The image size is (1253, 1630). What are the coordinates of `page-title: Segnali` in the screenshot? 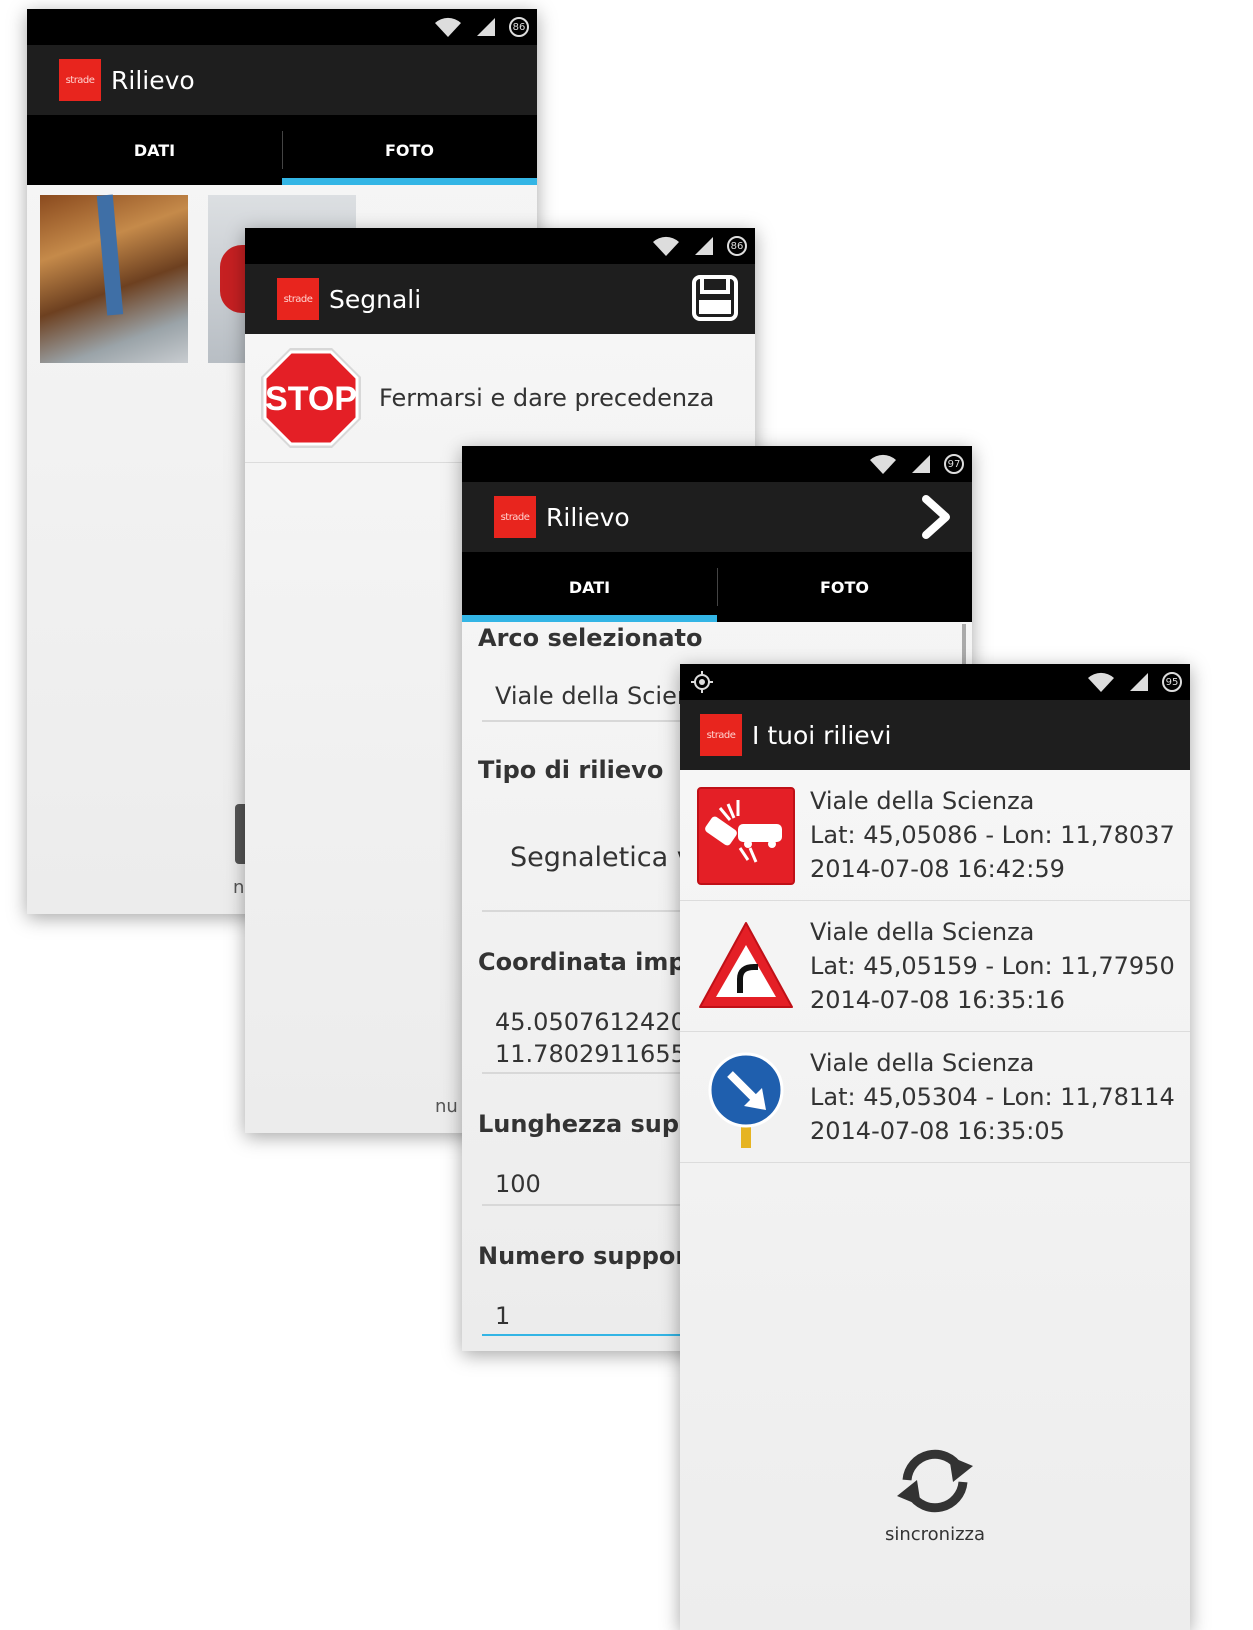 It's located at (375, 299).